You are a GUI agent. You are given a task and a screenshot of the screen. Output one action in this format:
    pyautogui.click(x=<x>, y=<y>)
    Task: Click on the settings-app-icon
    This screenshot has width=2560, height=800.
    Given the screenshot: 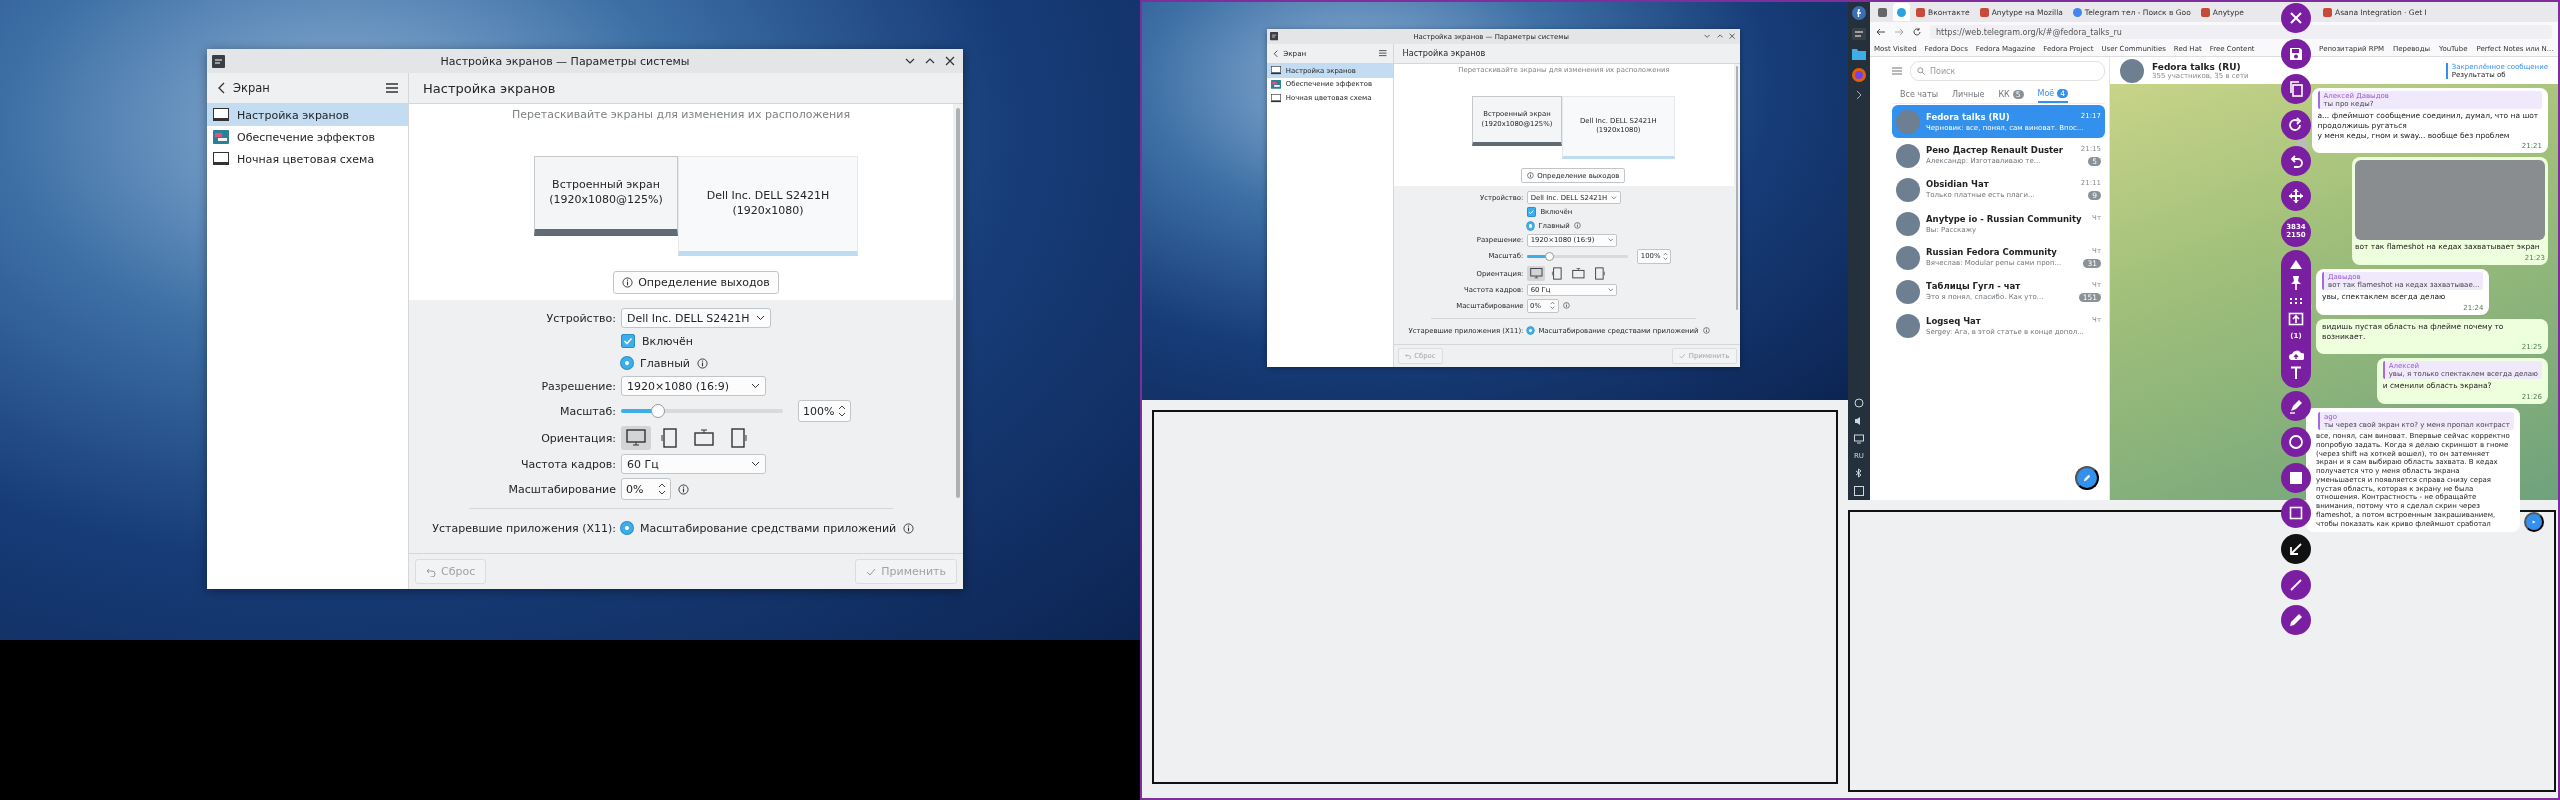 What is the action you would take?
    pyautogui.click(x=1859, y=34)
    